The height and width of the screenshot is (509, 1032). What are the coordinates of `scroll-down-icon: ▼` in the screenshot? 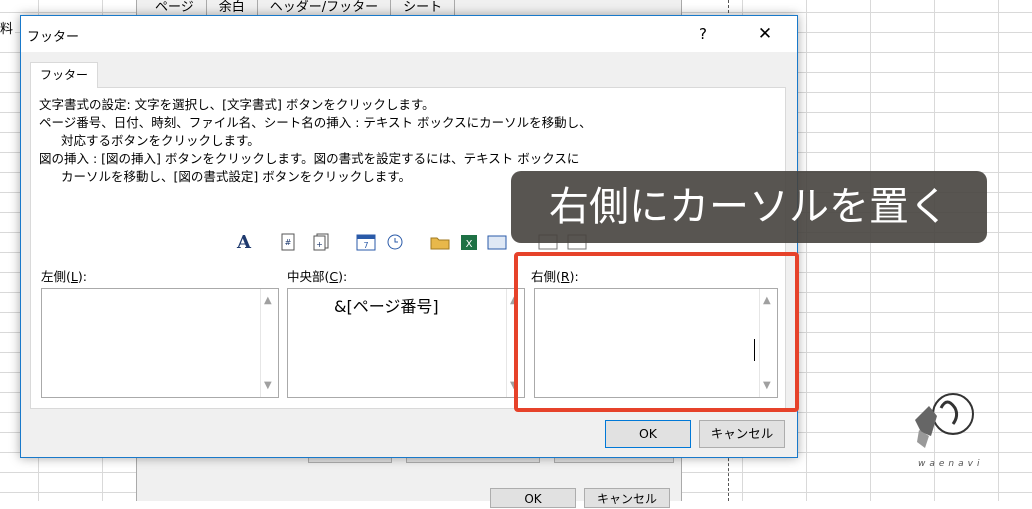 It's located at (268, 385).